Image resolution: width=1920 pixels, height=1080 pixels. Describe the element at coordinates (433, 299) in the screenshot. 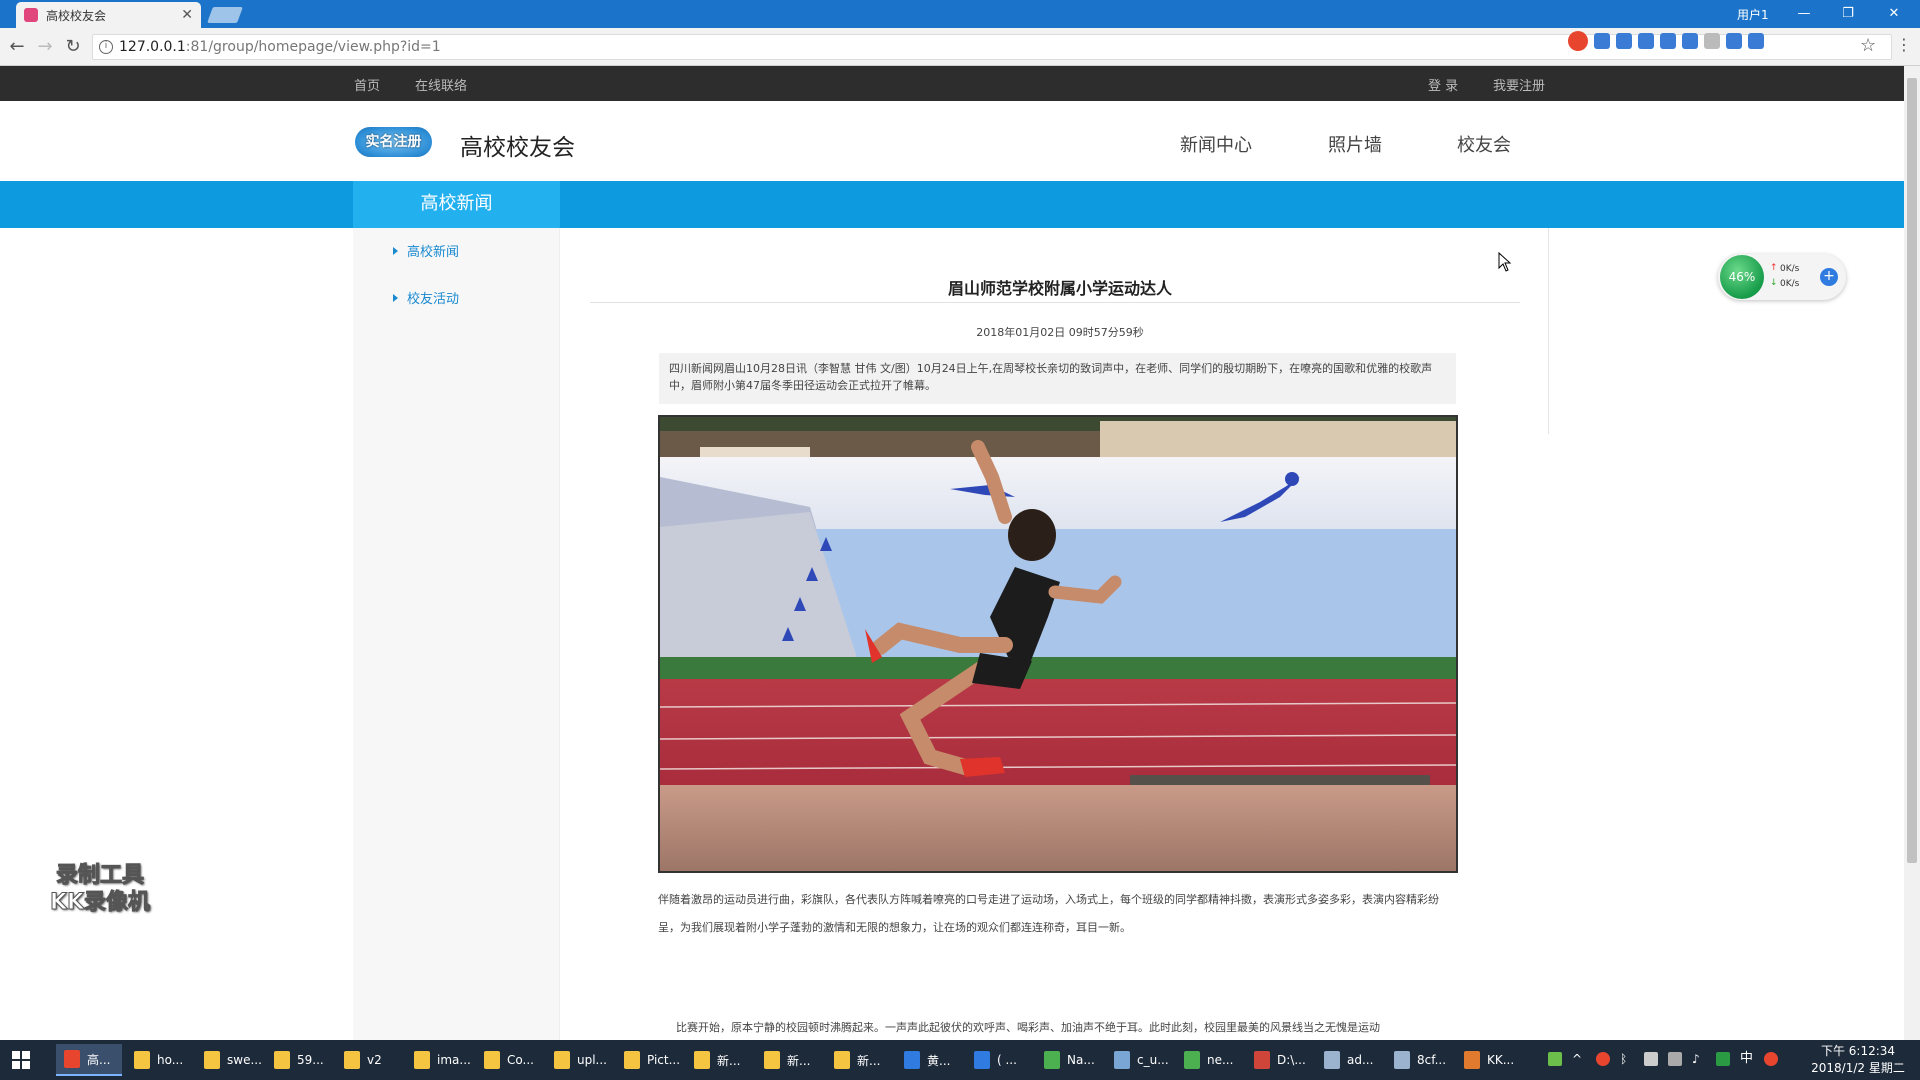

I see `sidebar-item-label: 校友活动` at that location.